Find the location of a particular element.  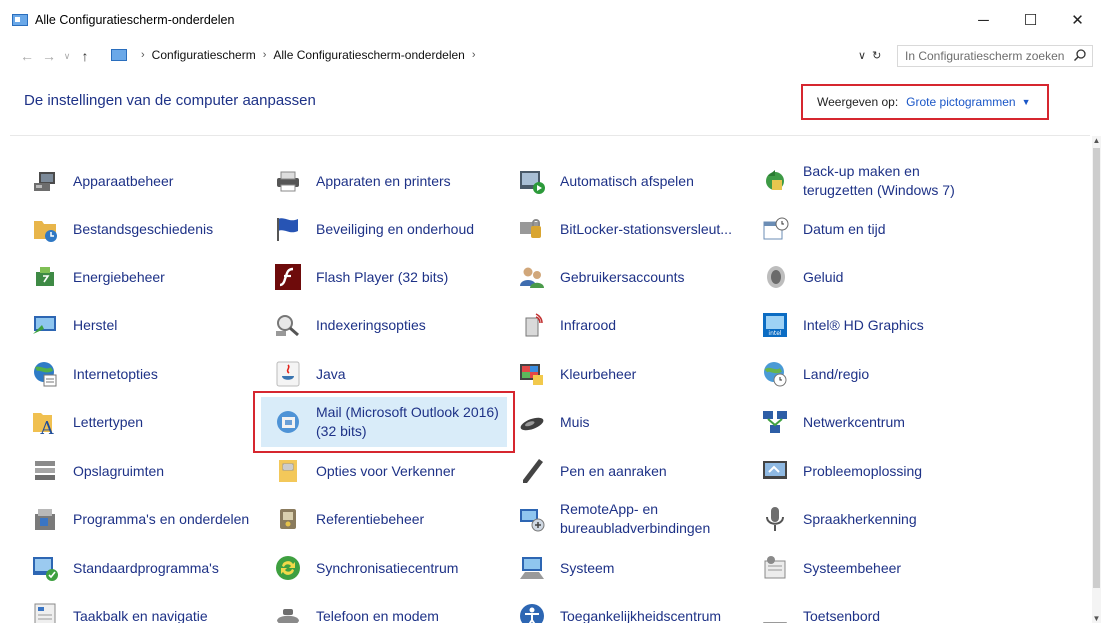

control-panel-item: Synchronisatiecentrum is located at coordinates (389, 568).